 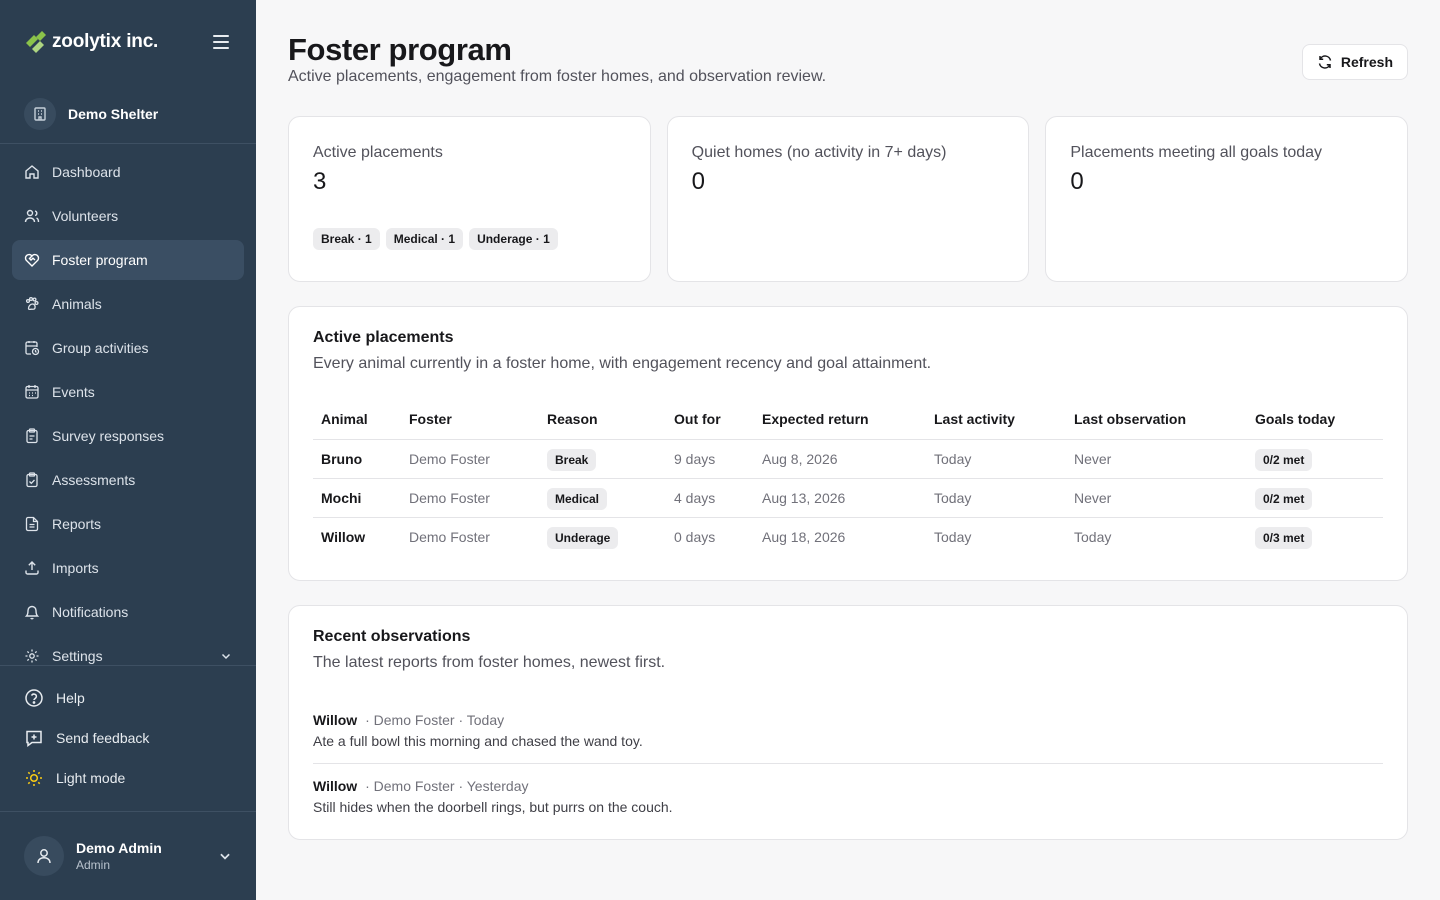 I want to click on nav-label: Assessments, so click(x=94, y=480).